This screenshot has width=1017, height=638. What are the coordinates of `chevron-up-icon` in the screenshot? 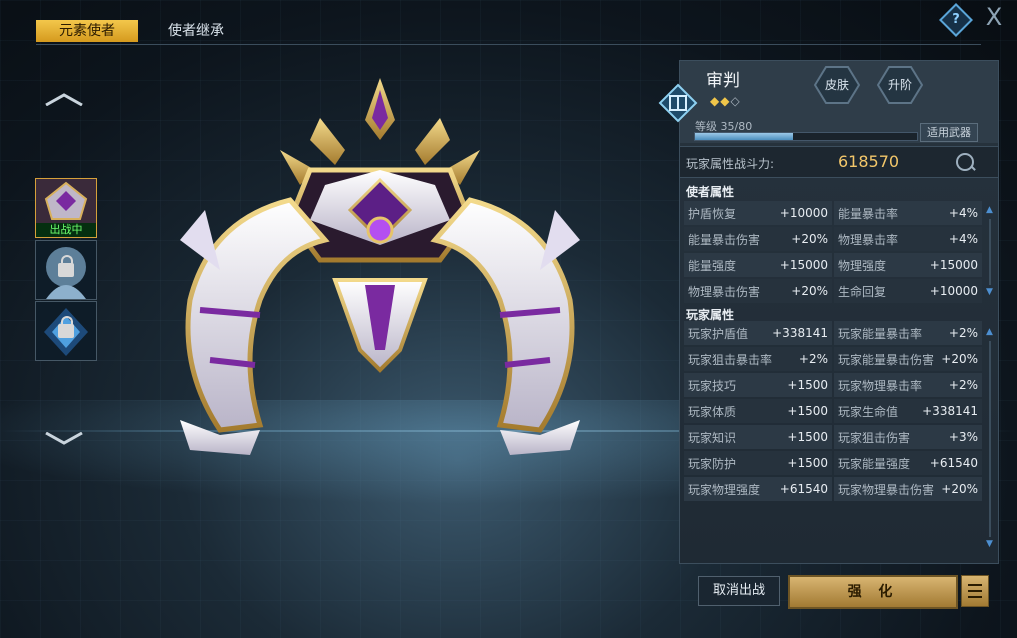 It's located at (64, 99).